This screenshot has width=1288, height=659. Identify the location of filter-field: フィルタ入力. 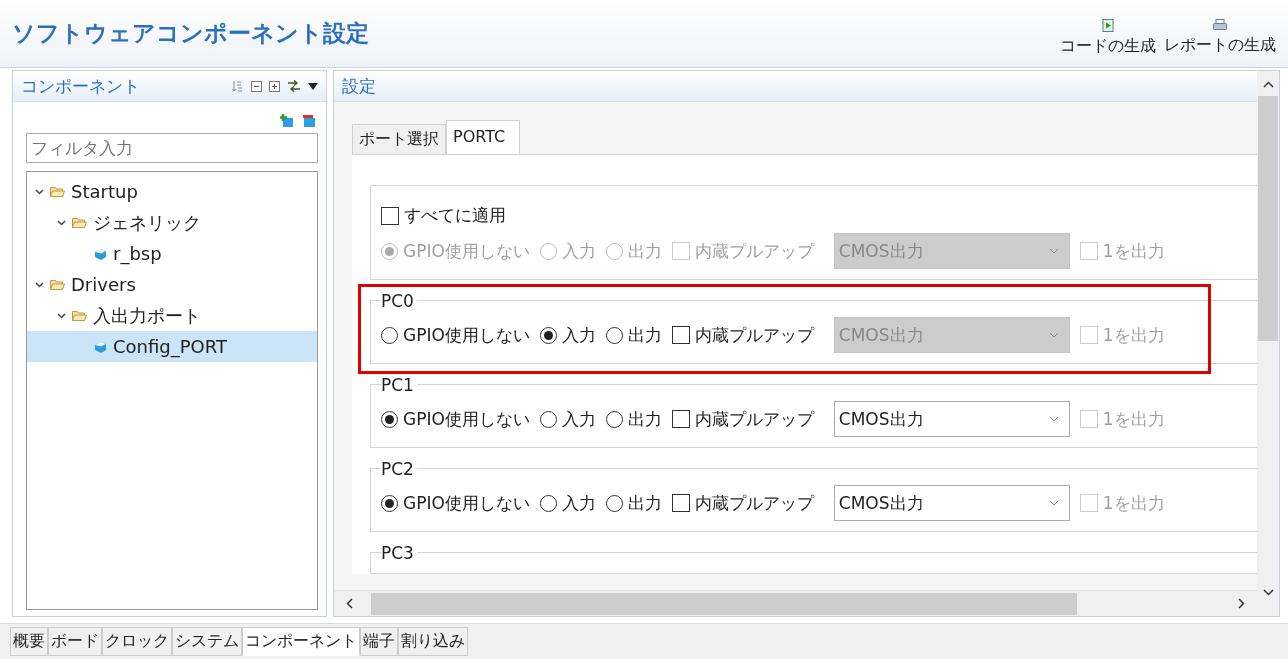
(172, 148).